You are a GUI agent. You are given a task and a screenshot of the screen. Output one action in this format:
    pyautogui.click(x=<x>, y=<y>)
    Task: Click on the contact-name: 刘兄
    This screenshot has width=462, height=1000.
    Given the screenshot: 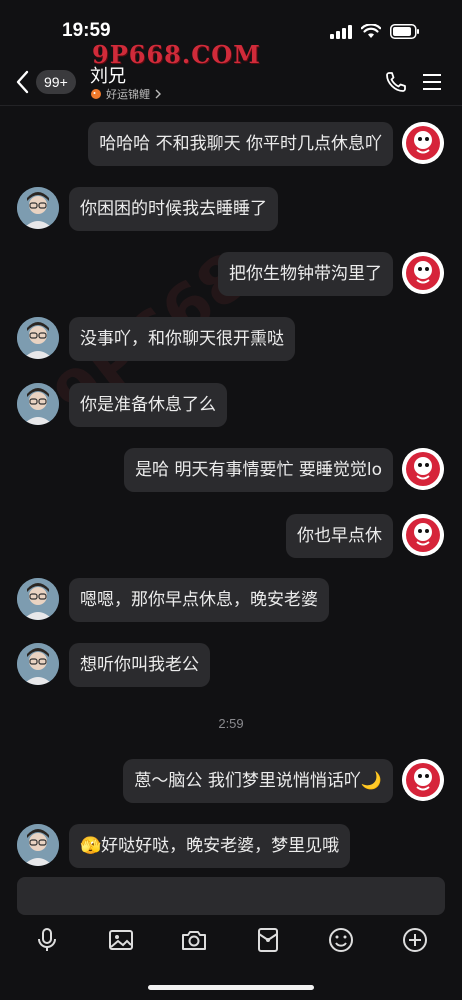 What is the action you would take?
    pyautogui.click(x=108, y=75)
    